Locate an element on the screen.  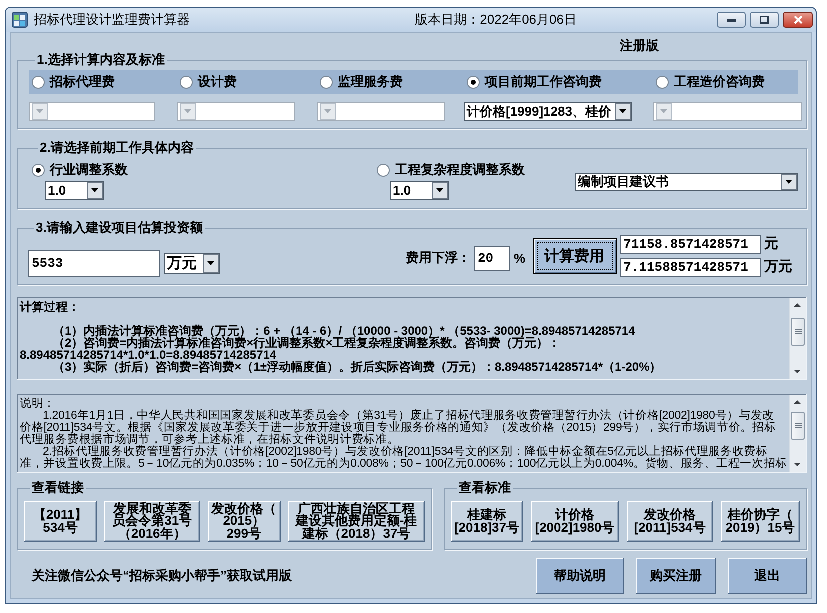
group-title: 2.请选择前期工作具体内容 is located at coordinates (117, 148).